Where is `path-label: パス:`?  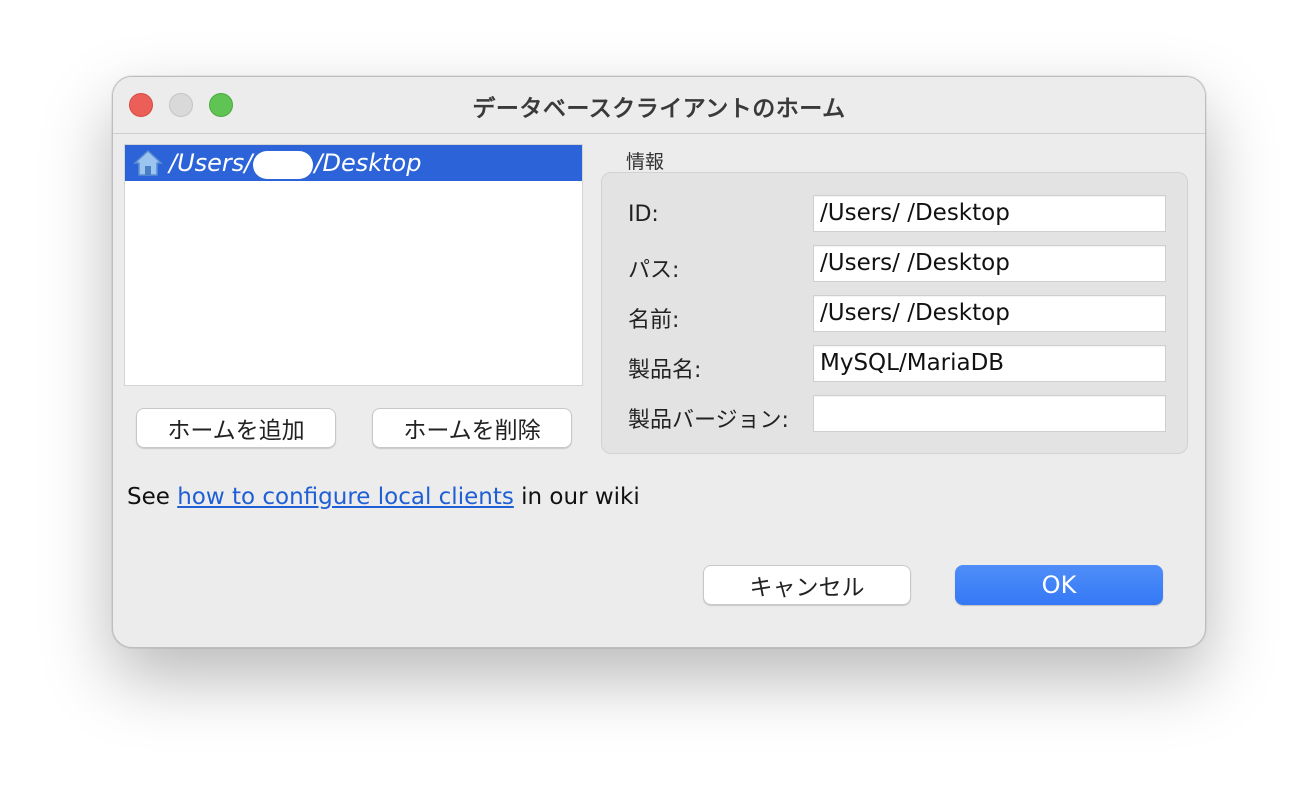
path-label: パス: is located at coordinates (654, 270).